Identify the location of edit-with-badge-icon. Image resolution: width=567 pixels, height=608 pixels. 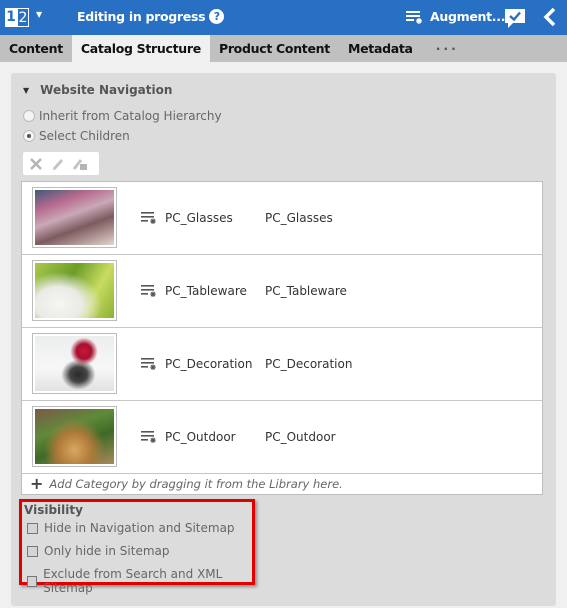
(80, 164).